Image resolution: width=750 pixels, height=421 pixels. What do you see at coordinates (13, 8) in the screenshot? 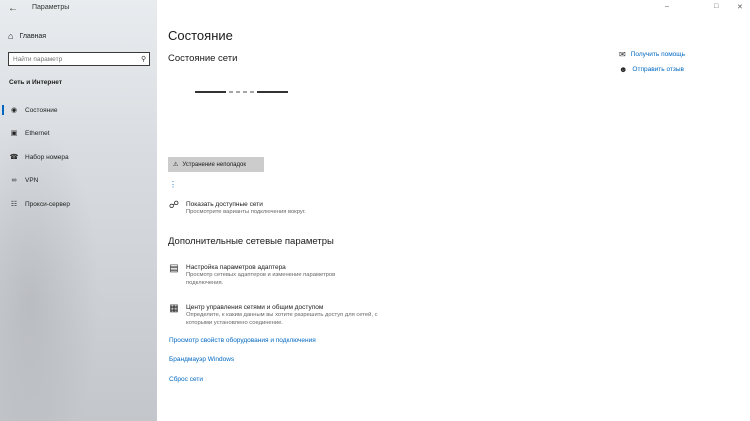
I see `back-arrow-icon: ←` at bounding box center [13, 8].